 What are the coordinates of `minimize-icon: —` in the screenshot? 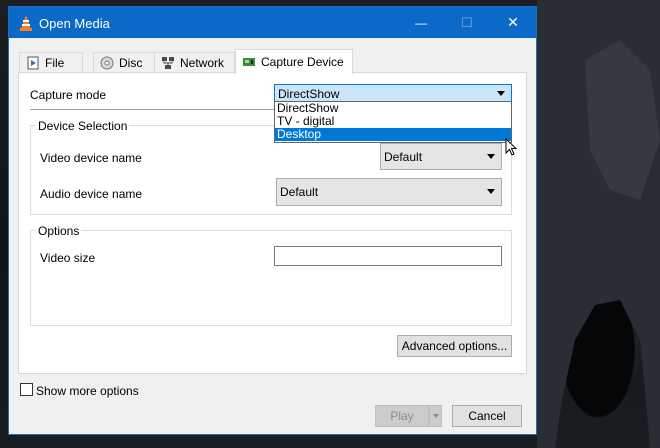 It's located at (421, 22).